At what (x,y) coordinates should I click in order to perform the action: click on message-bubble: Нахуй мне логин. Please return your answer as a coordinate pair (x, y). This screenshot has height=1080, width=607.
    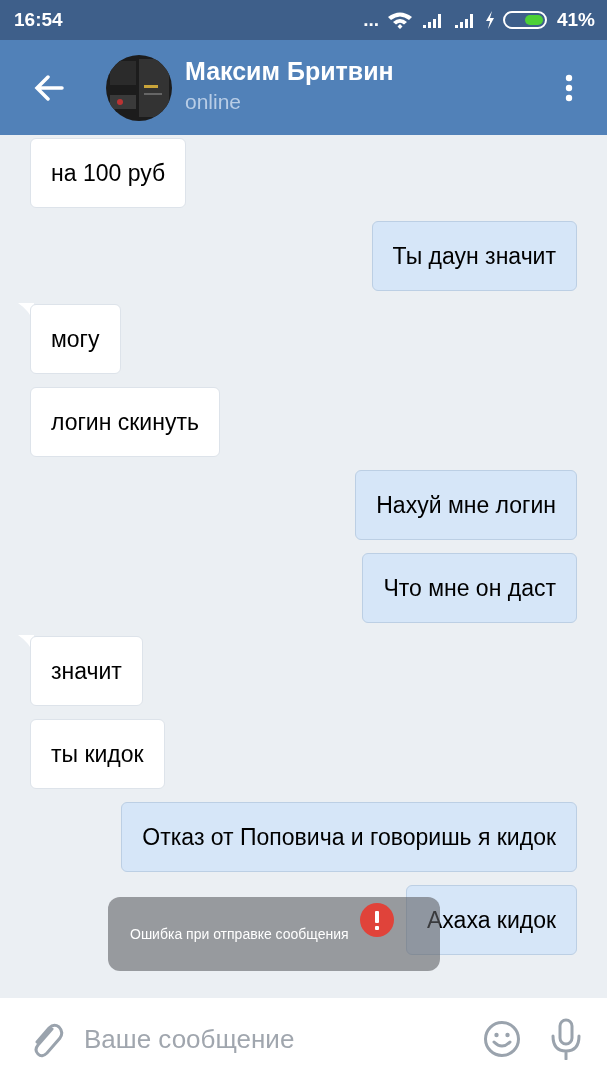
    Looking at the image, I should click on (466, 505).